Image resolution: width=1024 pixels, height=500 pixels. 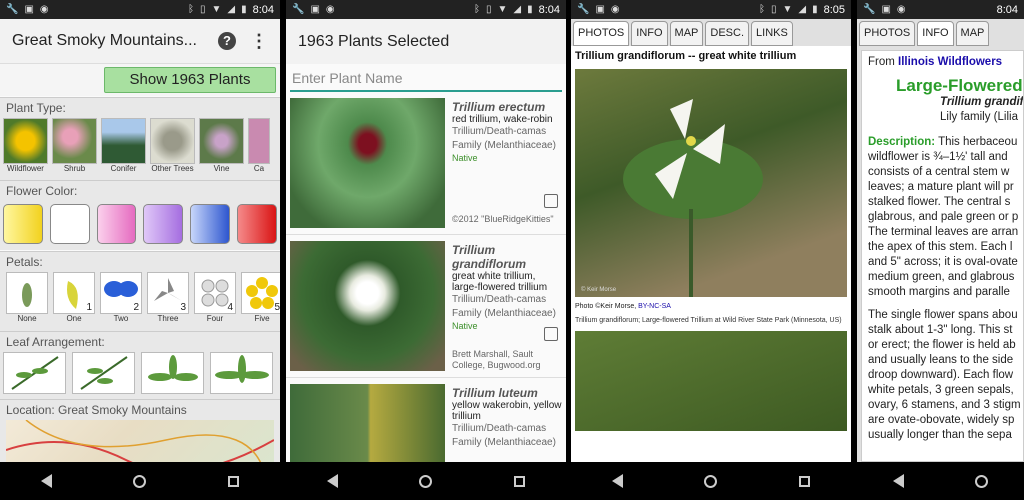 I want to click on color-red, so click(x=257, y=224).